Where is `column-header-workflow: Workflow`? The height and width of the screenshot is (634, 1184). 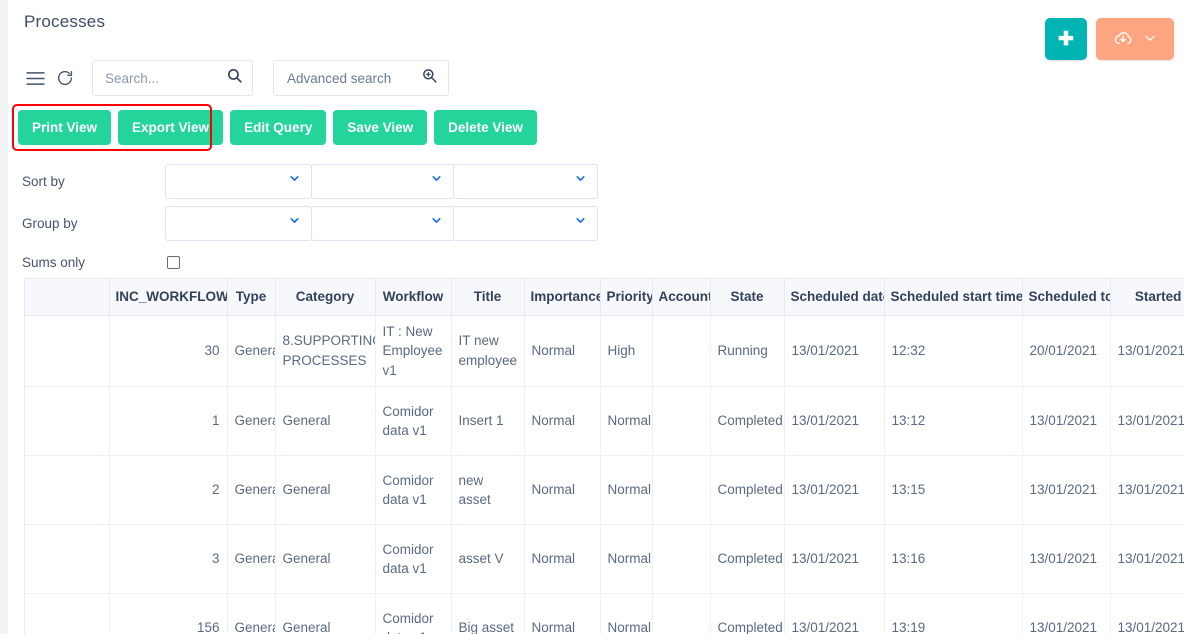
column-header-workflow: Workflow is located at coordinates (413, 297).